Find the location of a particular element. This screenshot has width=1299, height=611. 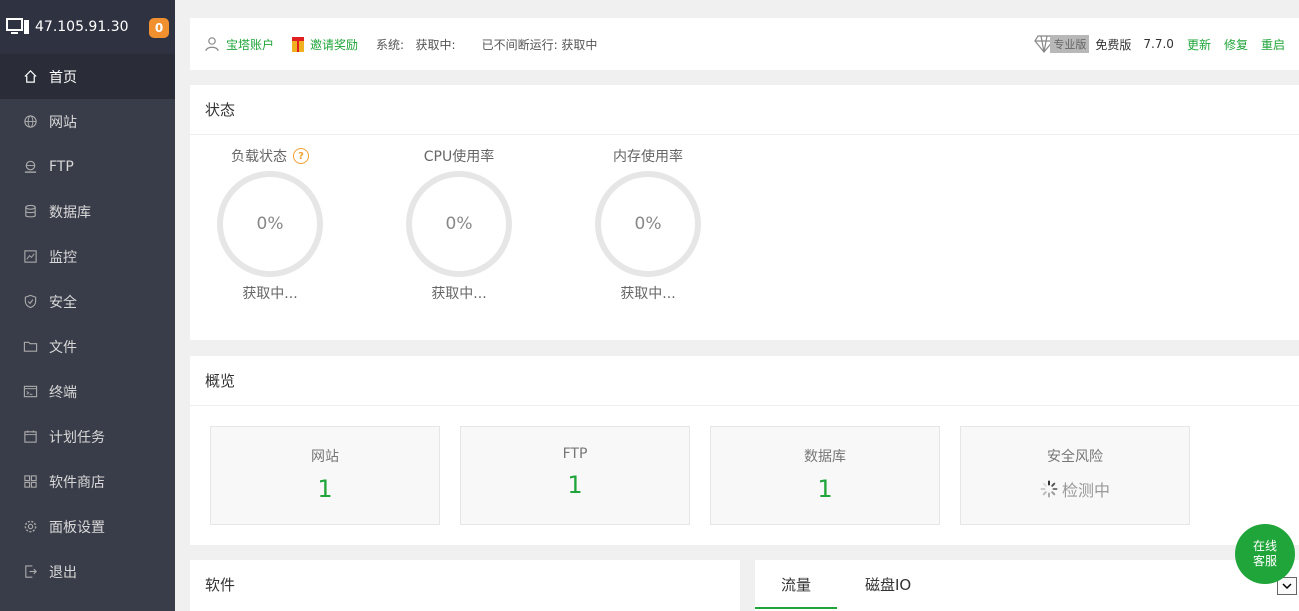

folder-icon is located at coordinates (30, 347).